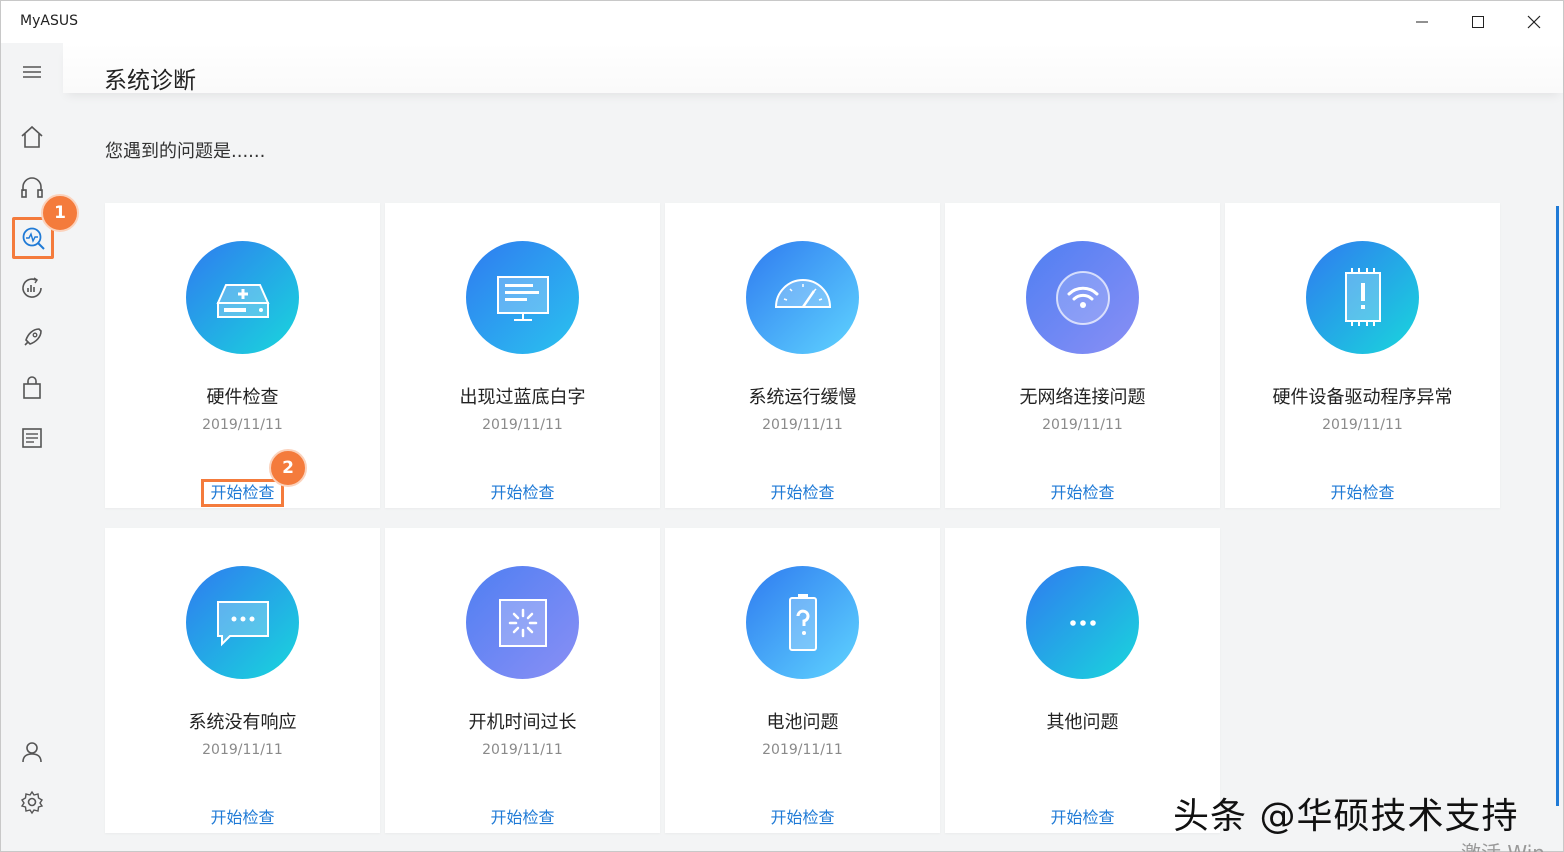 The height and width of the screenshot is (852, 1564). What do you see at coordinates (522, 722) in the screenshot?
I see `card-title: 开机时间过长` at bounding box center [522, 722].